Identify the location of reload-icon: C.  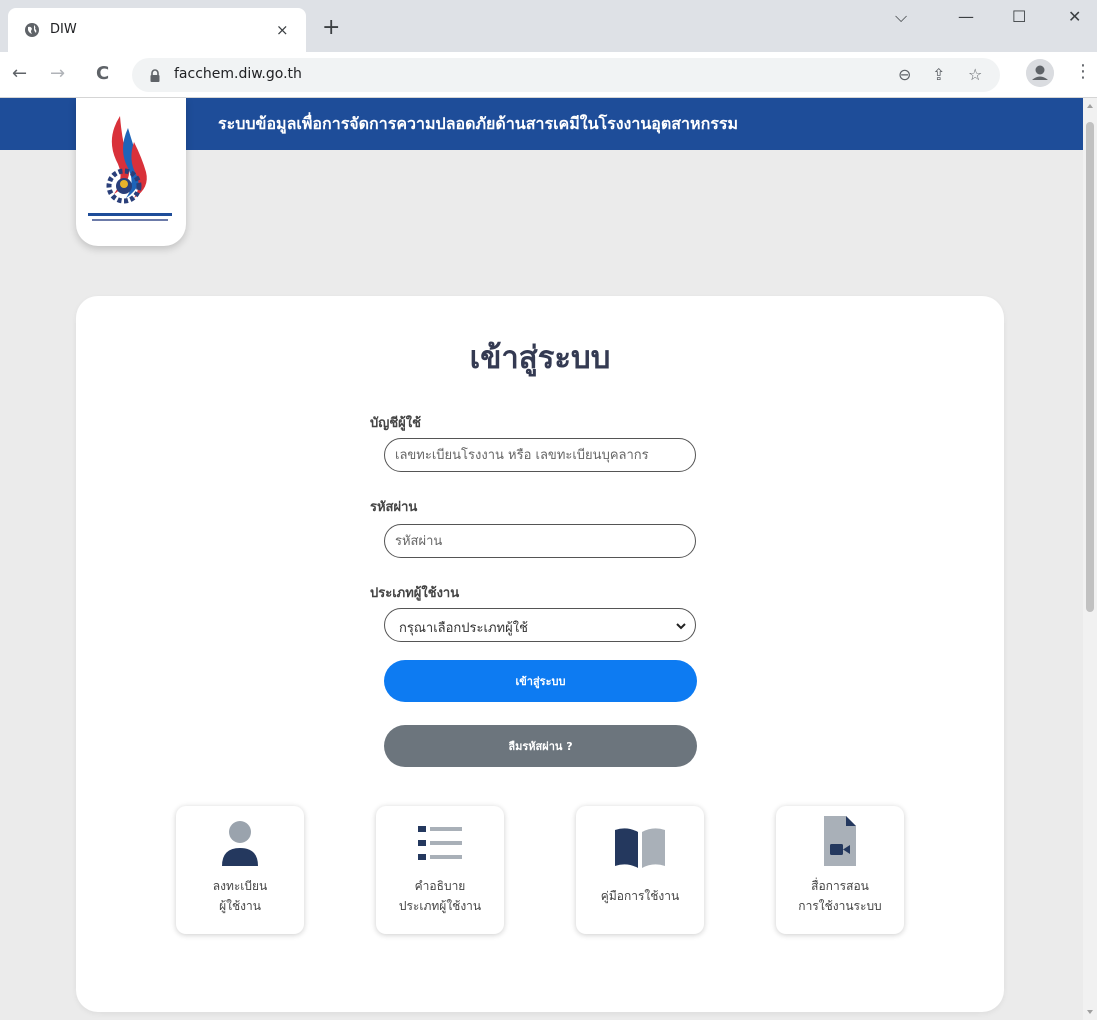
(102, 74).